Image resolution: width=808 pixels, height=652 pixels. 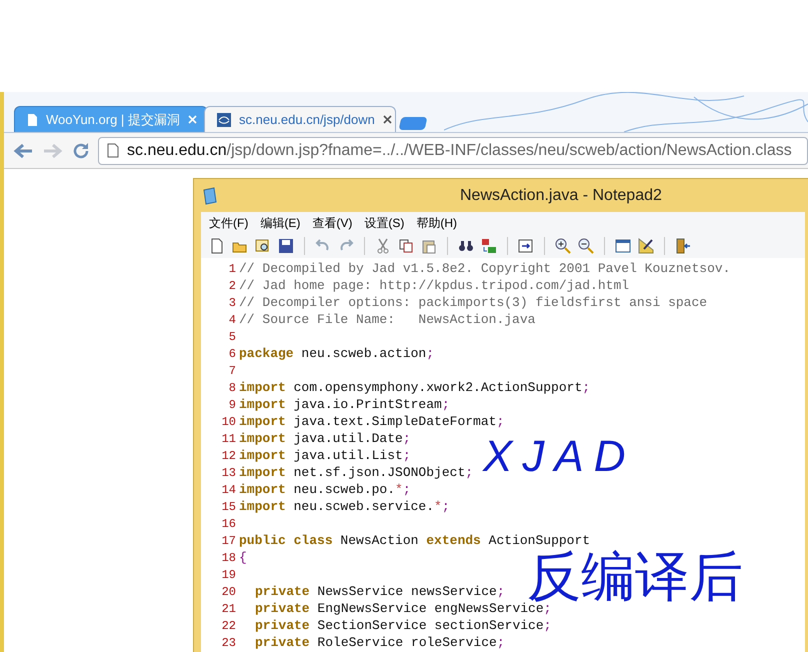 I want to click on line-number: 20, so click(x=228, y=592).